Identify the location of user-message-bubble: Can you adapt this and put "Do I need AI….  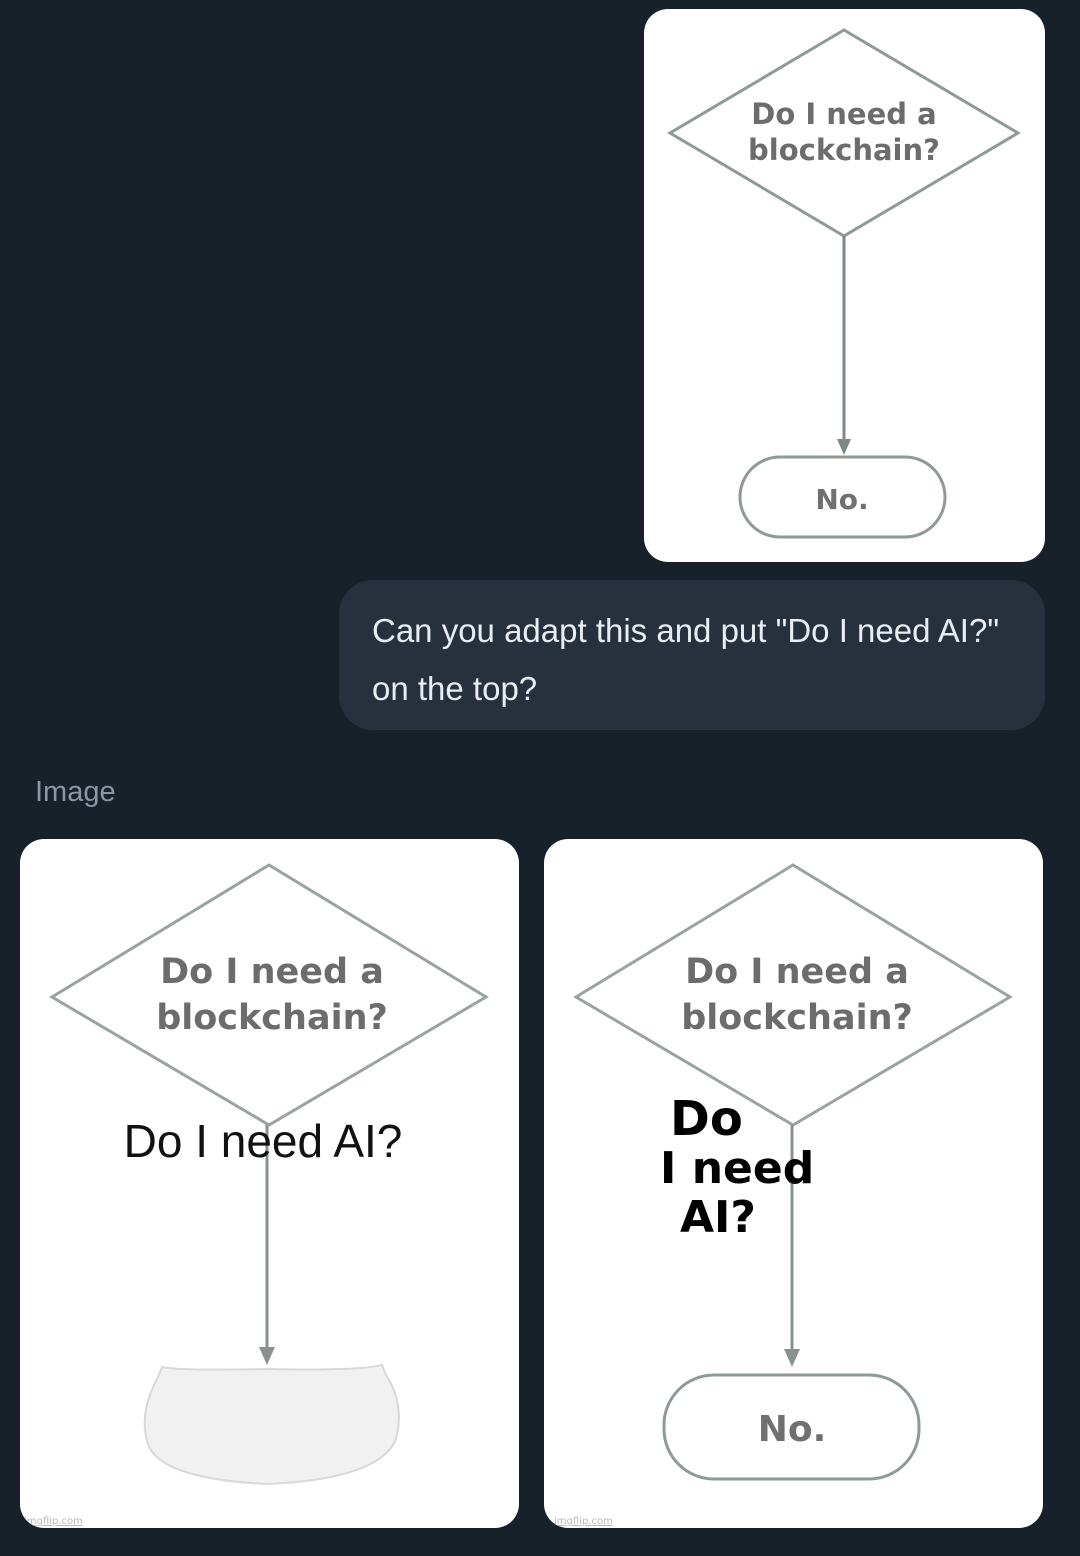
(692, 655).